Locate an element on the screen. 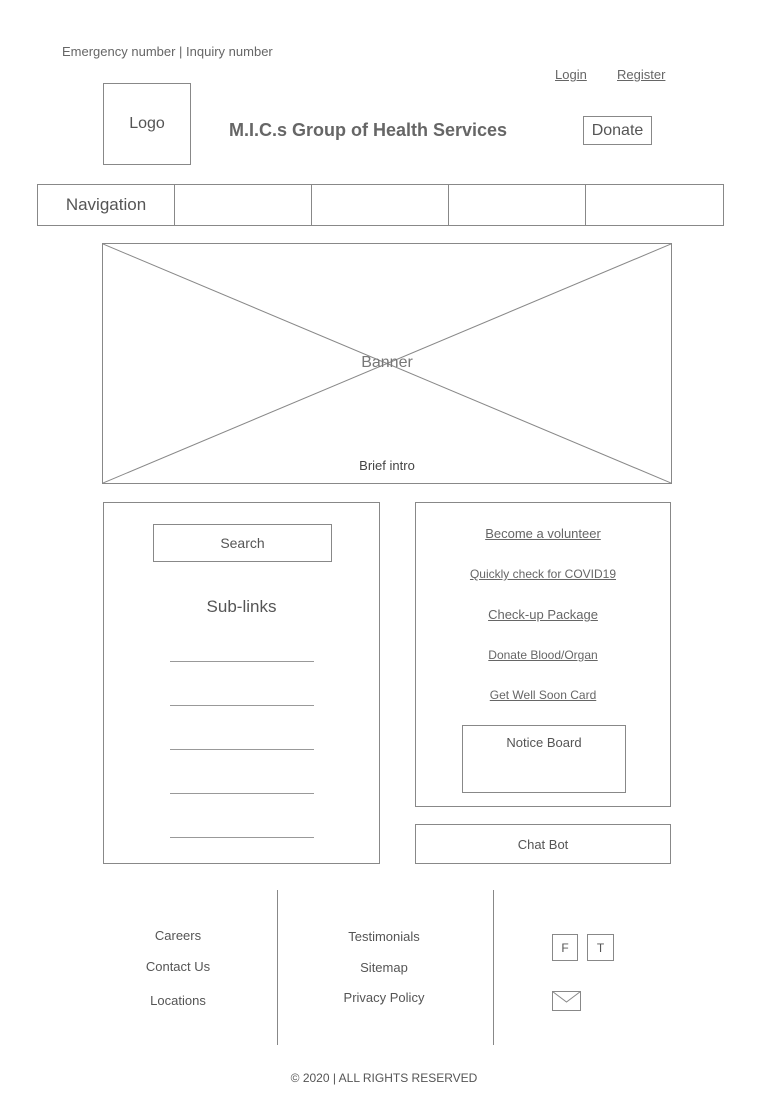 Image resolution: width=768 pixels, height=1104 pixels. chat-bot-label: Chat Bot is located at coordinates (543, 844).